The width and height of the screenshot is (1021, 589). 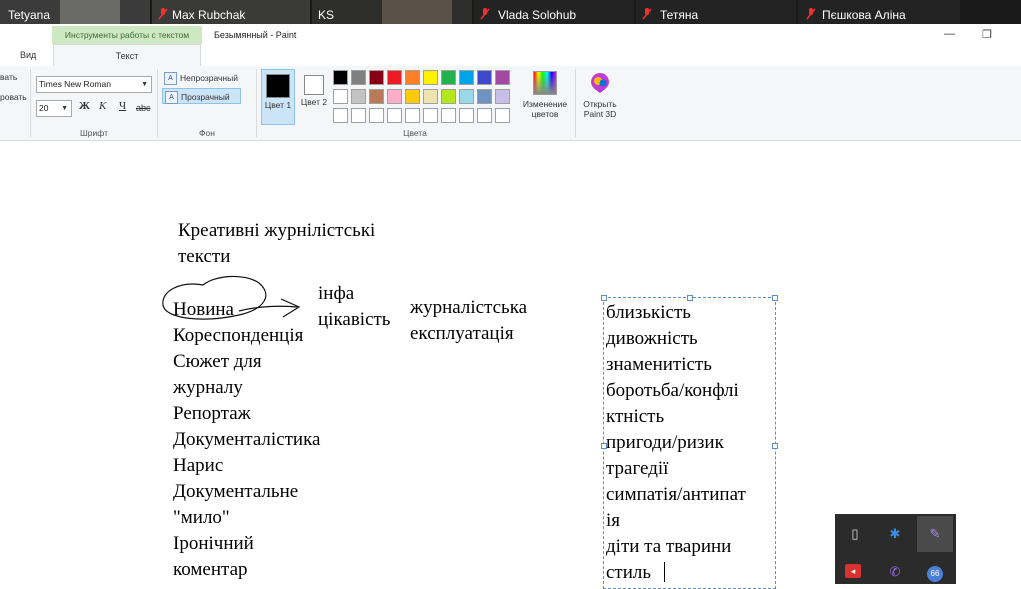 I want to click on strikethrough-button: abc, so click(x=143, y=108).